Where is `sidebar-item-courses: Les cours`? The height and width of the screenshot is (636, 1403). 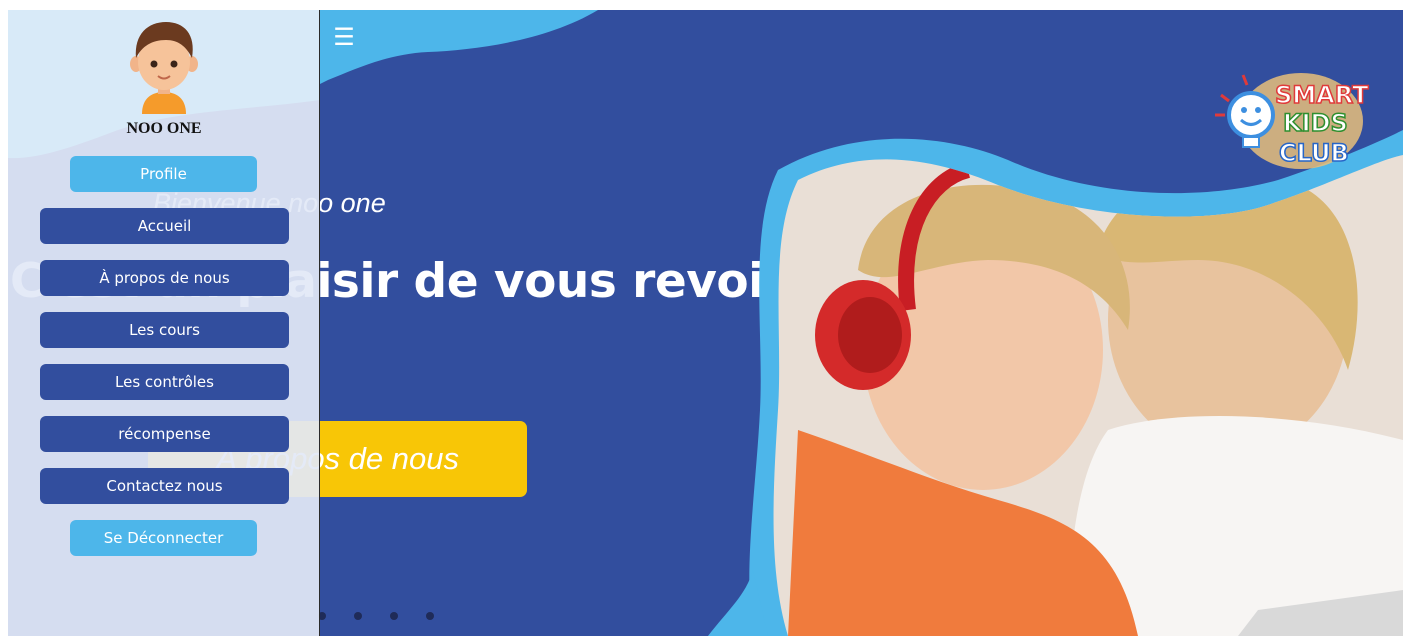
sidebar-item-courses: Les cours is located at coordinates (164, 330).